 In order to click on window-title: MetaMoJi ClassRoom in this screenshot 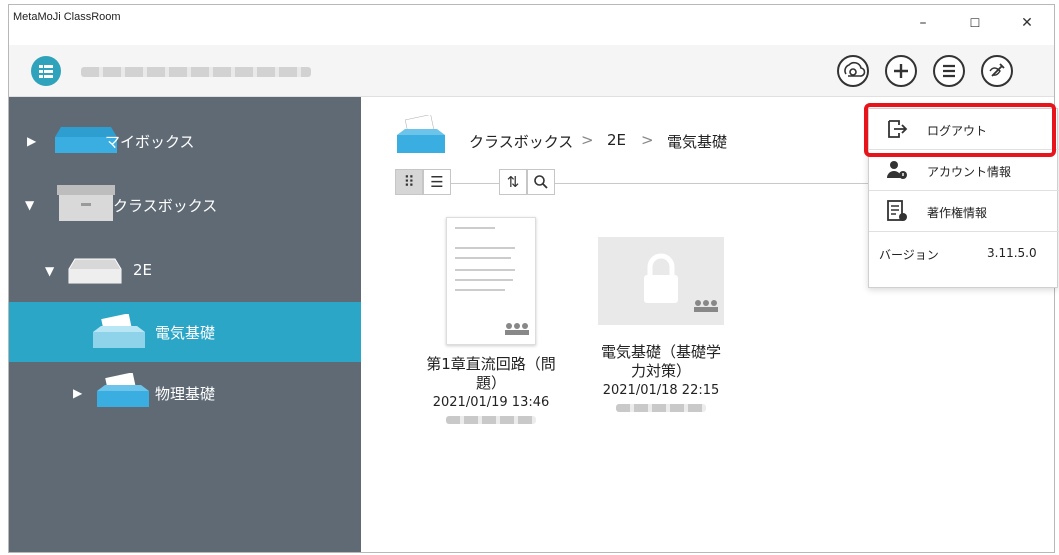, I will do `click(67, 17)`.